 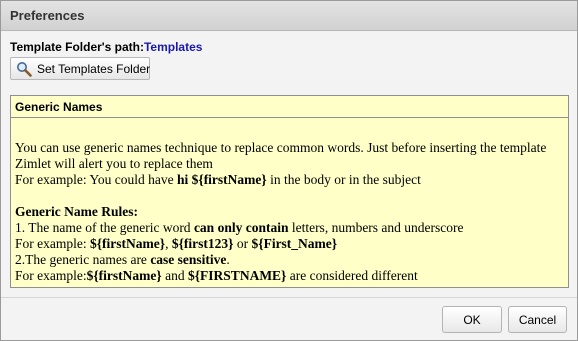 I want to click on magnifier-icon, so click(x=24, y=69).